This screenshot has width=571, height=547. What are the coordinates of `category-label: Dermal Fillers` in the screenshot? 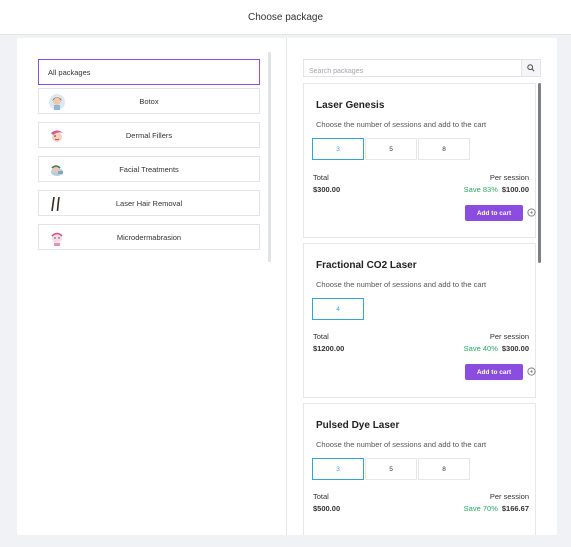 It's located at (149, 135).